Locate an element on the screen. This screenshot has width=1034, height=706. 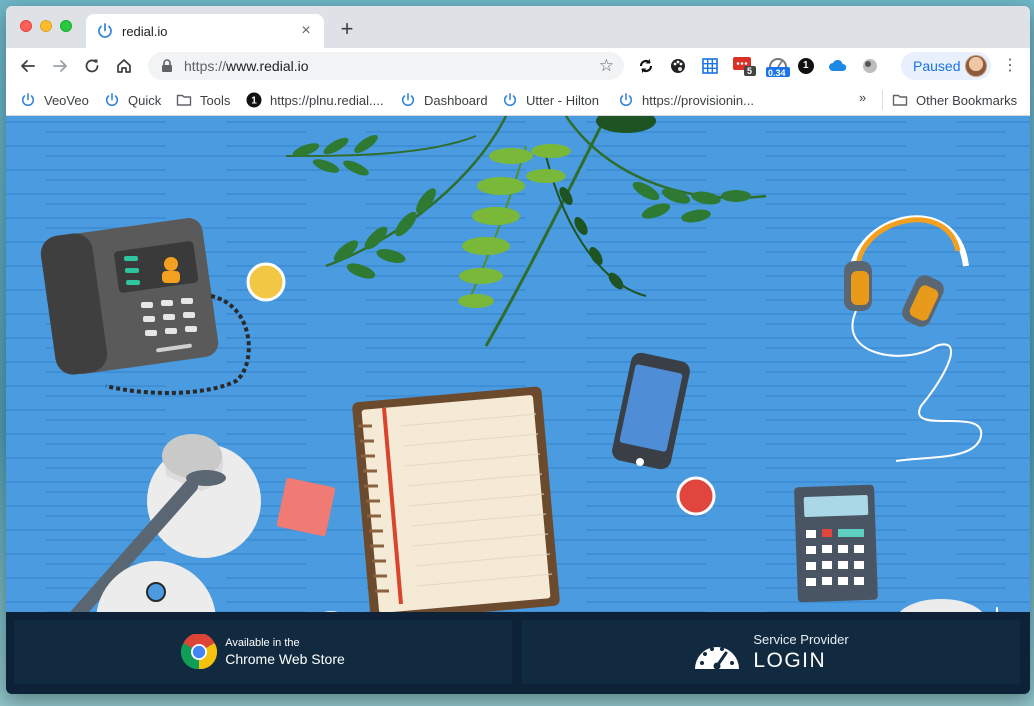
profile-button: Paused is located at coordinates (946, 66).